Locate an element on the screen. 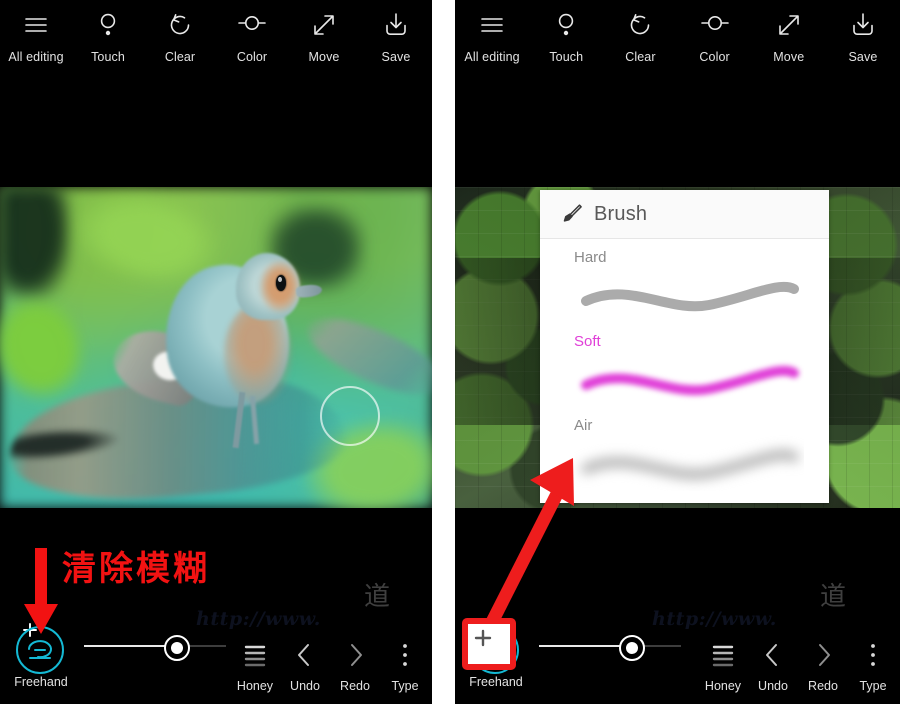  brush-option-label: Hard is located at coordinates (590, 257).